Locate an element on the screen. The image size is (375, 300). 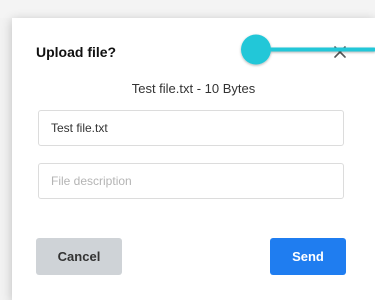
filename-input is located at coordinates (191, 128).